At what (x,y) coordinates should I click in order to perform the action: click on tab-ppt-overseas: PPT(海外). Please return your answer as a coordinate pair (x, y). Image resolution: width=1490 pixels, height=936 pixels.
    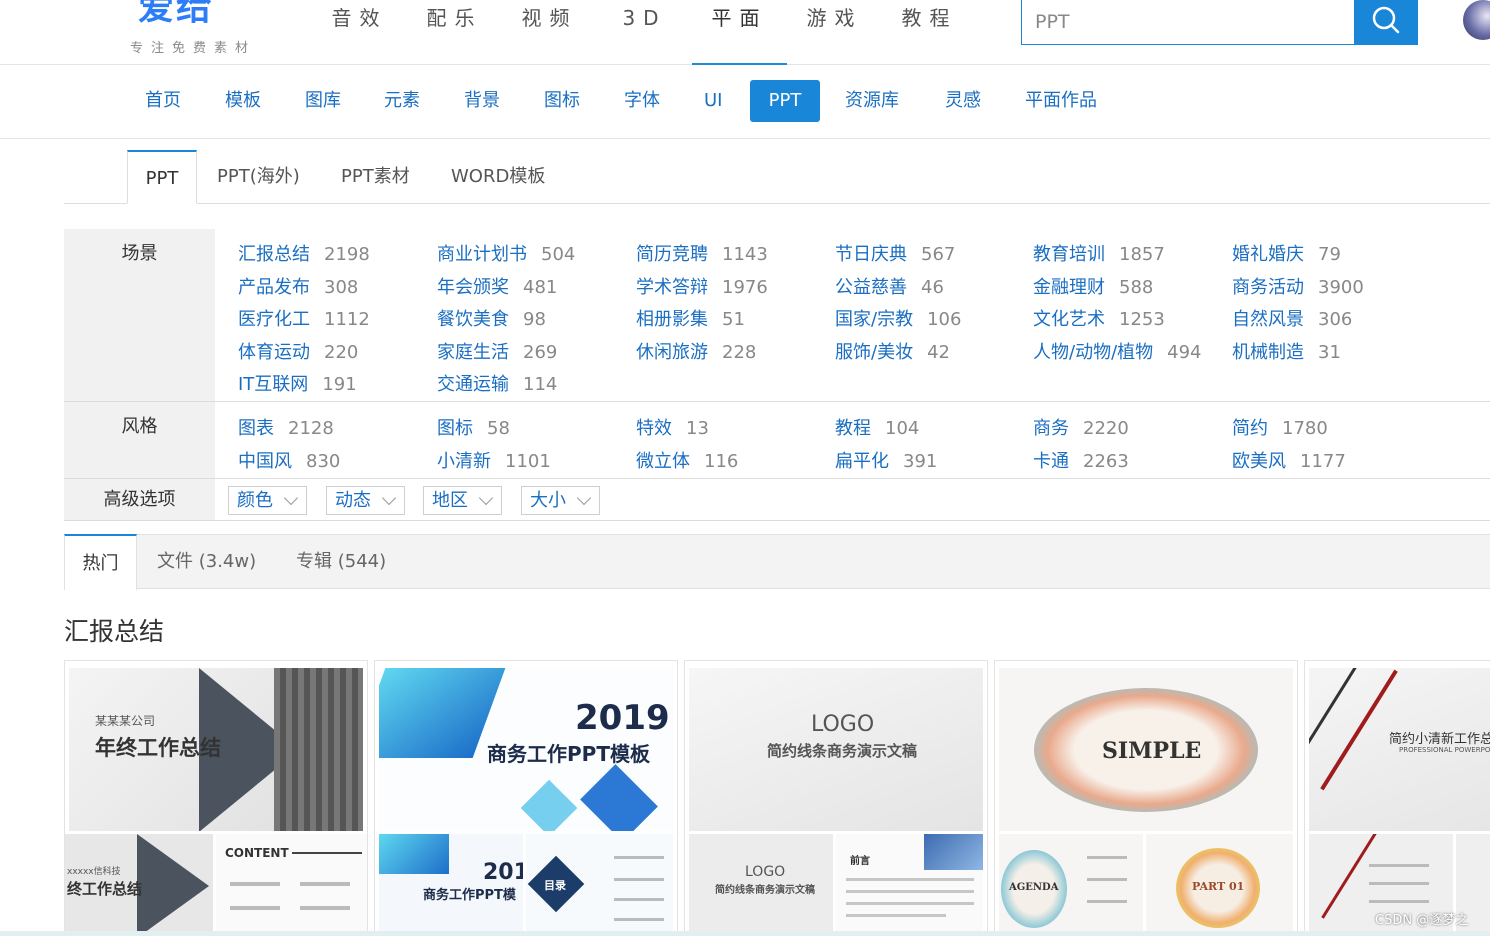
    Looking at the image, I should click on (258, 177).